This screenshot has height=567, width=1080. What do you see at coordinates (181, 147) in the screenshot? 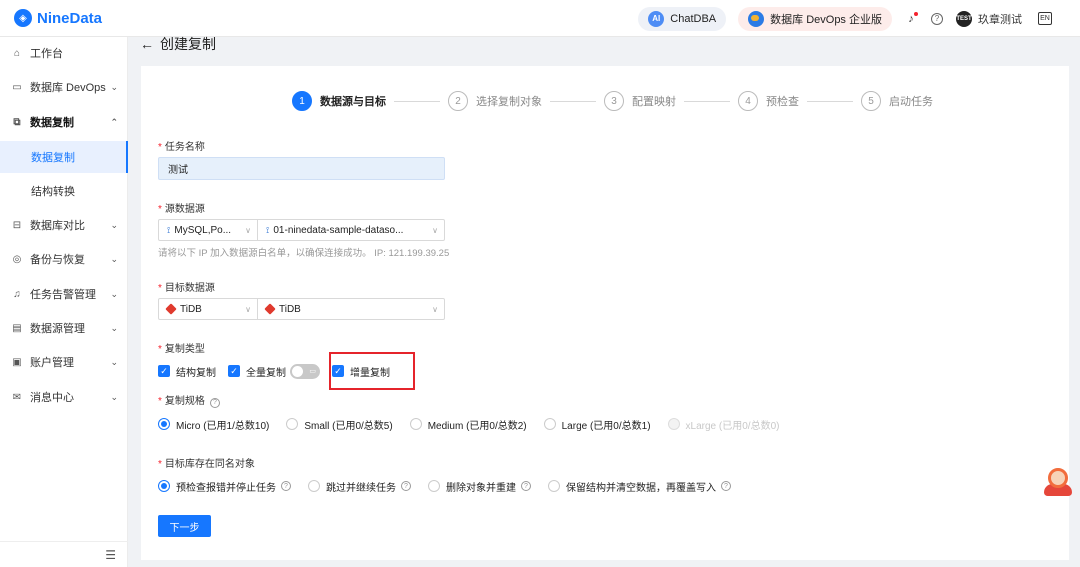
I see `task-name-label: * 任务名称` at bounding box center [181, 147].